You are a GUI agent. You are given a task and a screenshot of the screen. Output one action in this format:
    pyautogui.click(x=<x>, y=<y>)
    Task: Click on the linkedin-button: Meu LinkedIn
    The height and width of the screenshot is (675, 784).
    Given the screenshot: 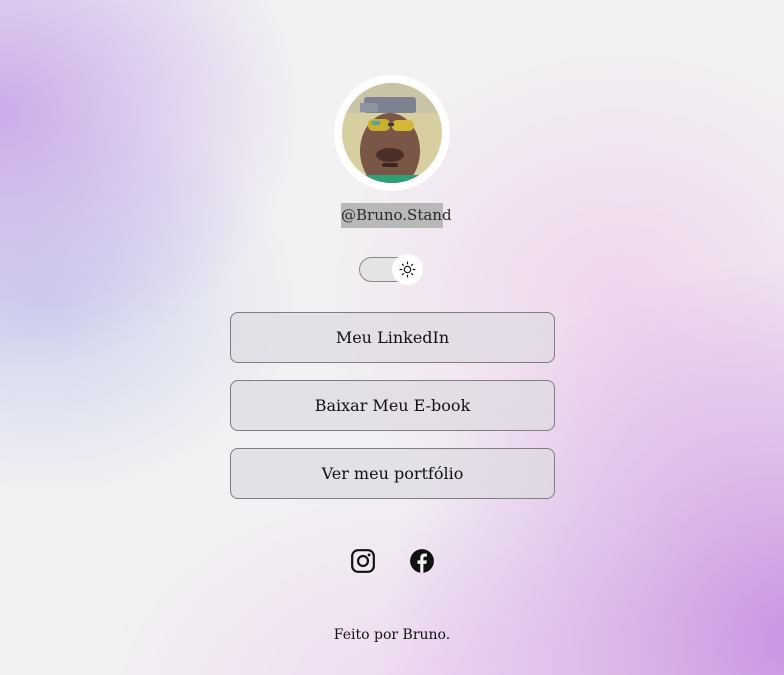 What is the action you would take?
    pyautogui.click(x=392, y=337)
    